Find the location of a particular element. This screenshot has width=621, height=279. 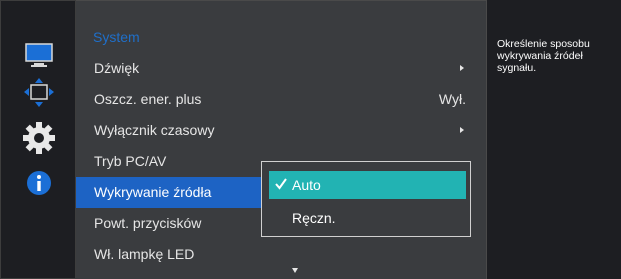

position-arrows-icon is located at coordinates (39, 93).